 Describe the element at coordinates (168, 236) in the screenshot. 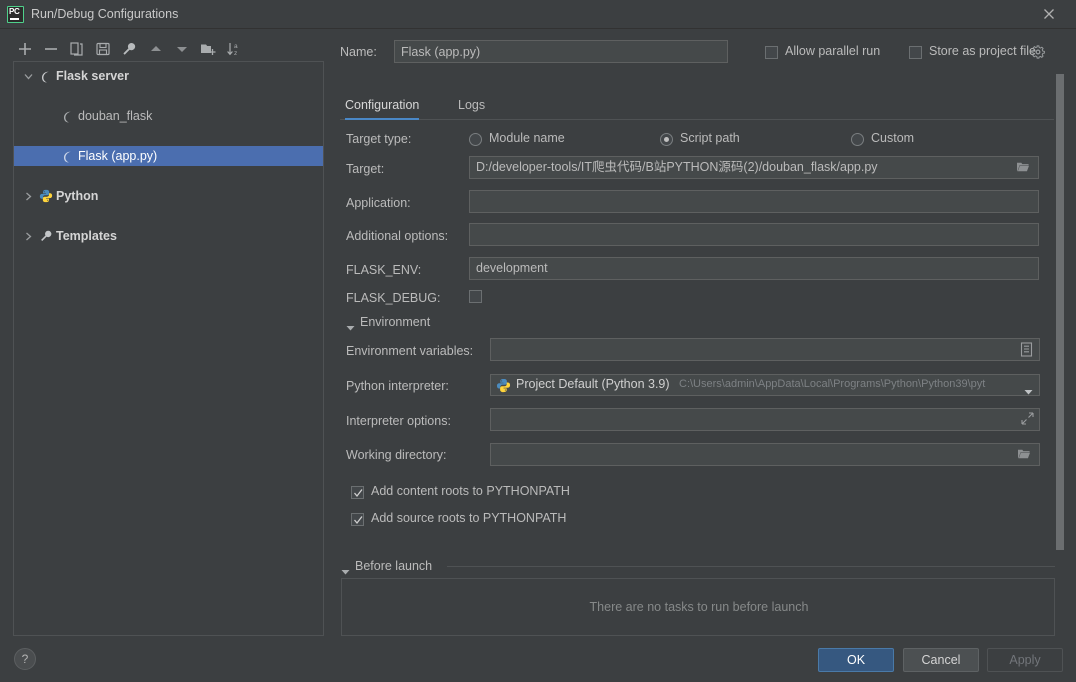

I see `tree-item-templates: Templates` at that location.